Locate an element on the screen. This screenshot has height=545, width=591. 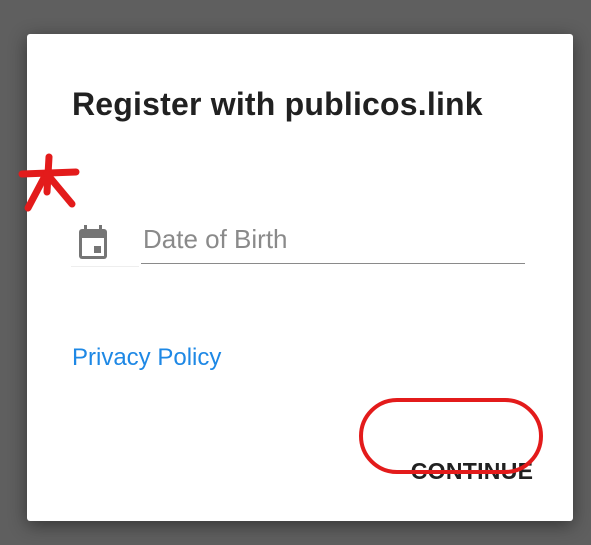
privacy-policy-link: Privacy Policy is located at coordinates (146, 358).